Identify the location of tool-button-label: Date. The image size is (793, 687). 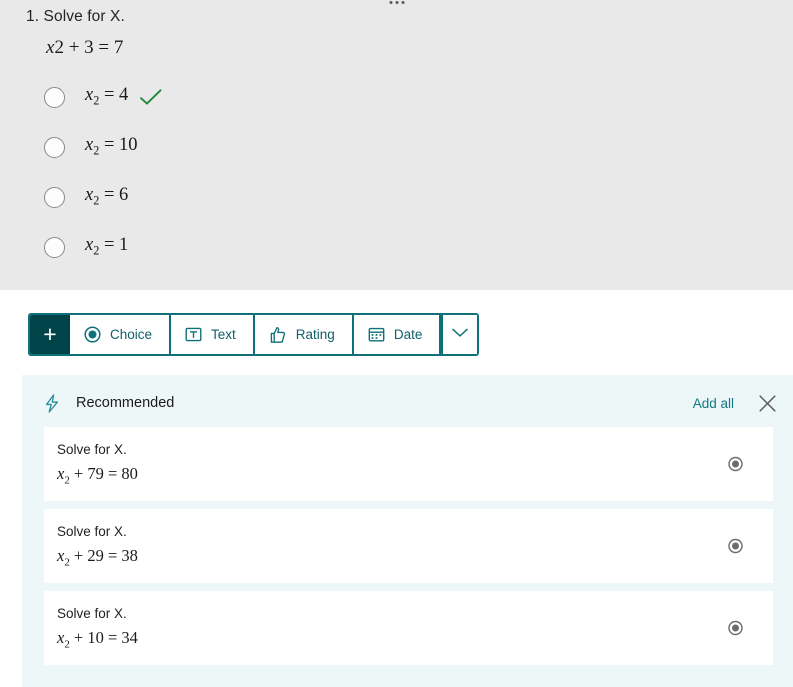
(408, 334).